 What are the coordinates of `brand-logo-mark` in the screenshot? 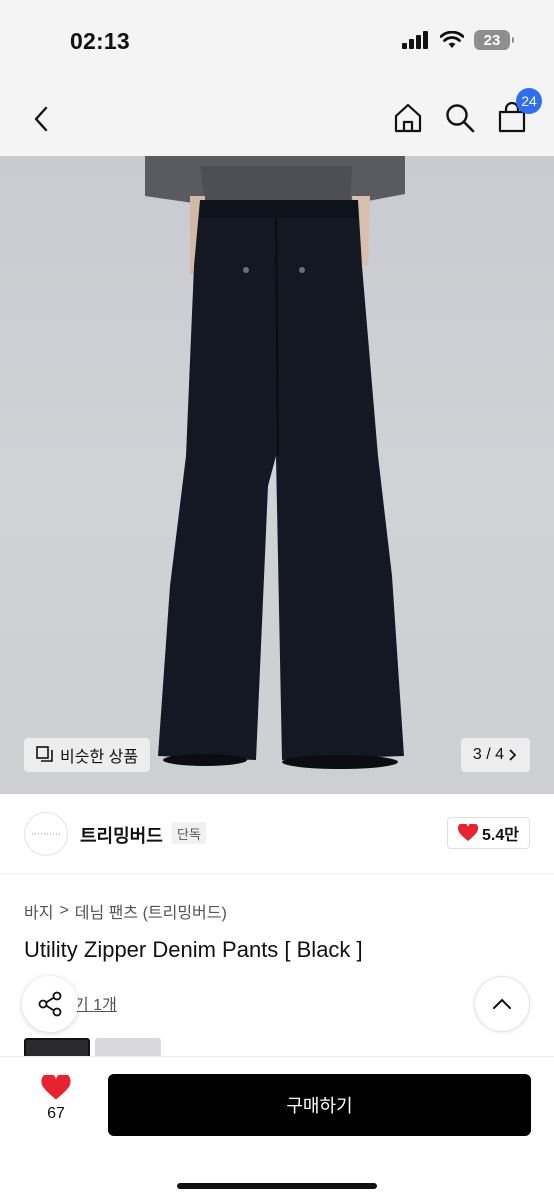 It's located at (46, 834).